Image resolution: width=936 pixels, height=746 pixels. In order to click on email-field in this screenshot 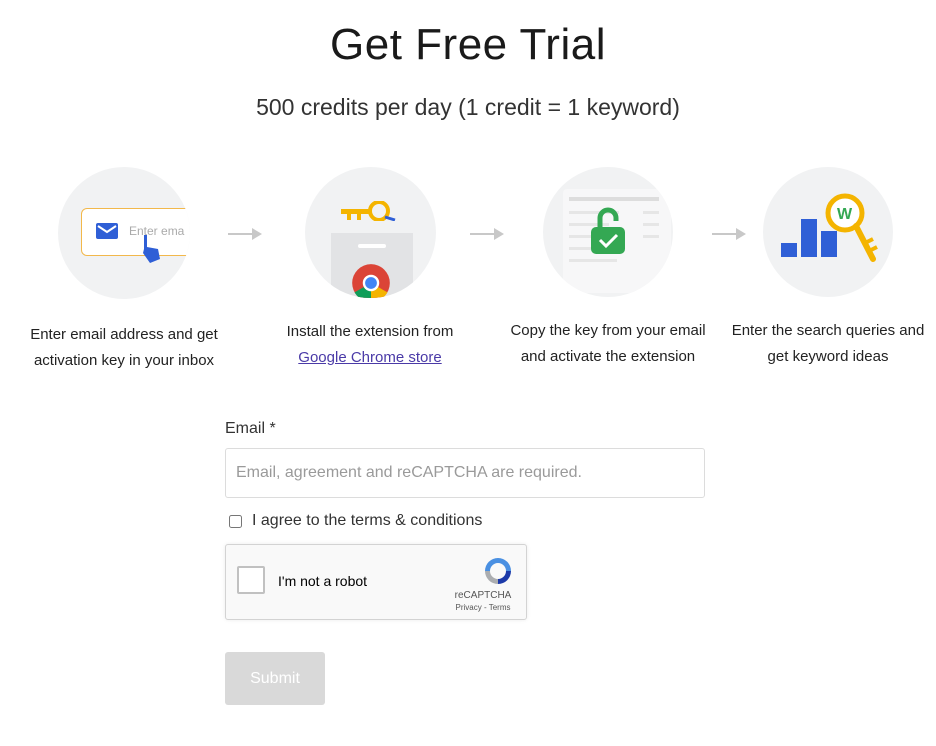, I will do `click(465, 473)`.